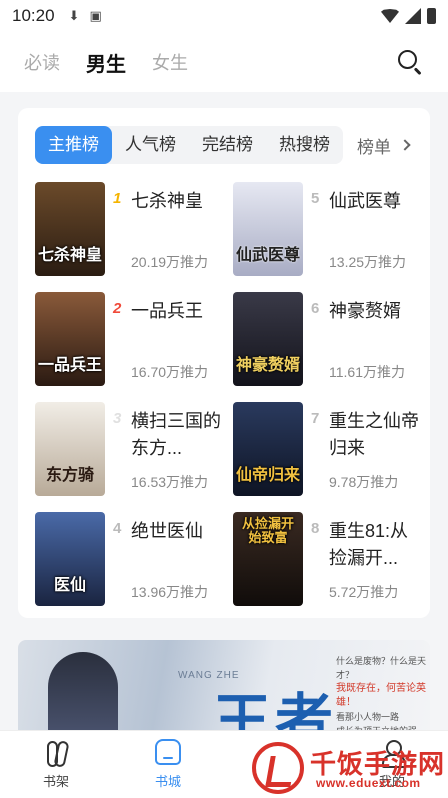  I want to click on book-item: 仙武医尊 5 仙武医尊 13.25万推力, so click(328, 229).